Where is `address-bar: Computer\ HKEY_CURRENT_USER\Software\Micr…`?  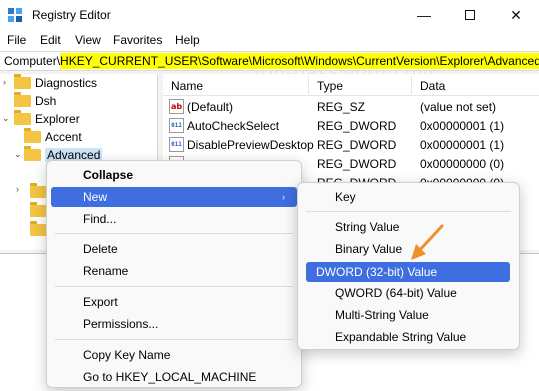
address-bar: Computer\ HKEY_CURRENT_USER\Software\Micr… is located at coordinates (269, 61).